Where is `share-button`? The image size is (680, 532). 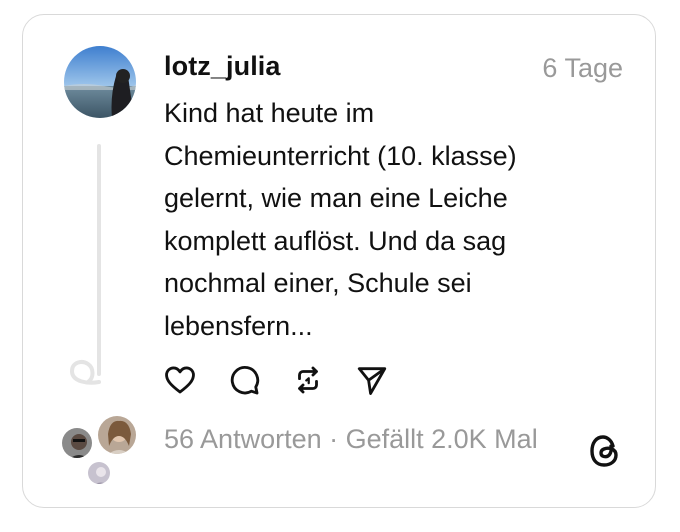 share-button is located at coordinates (372, 380).